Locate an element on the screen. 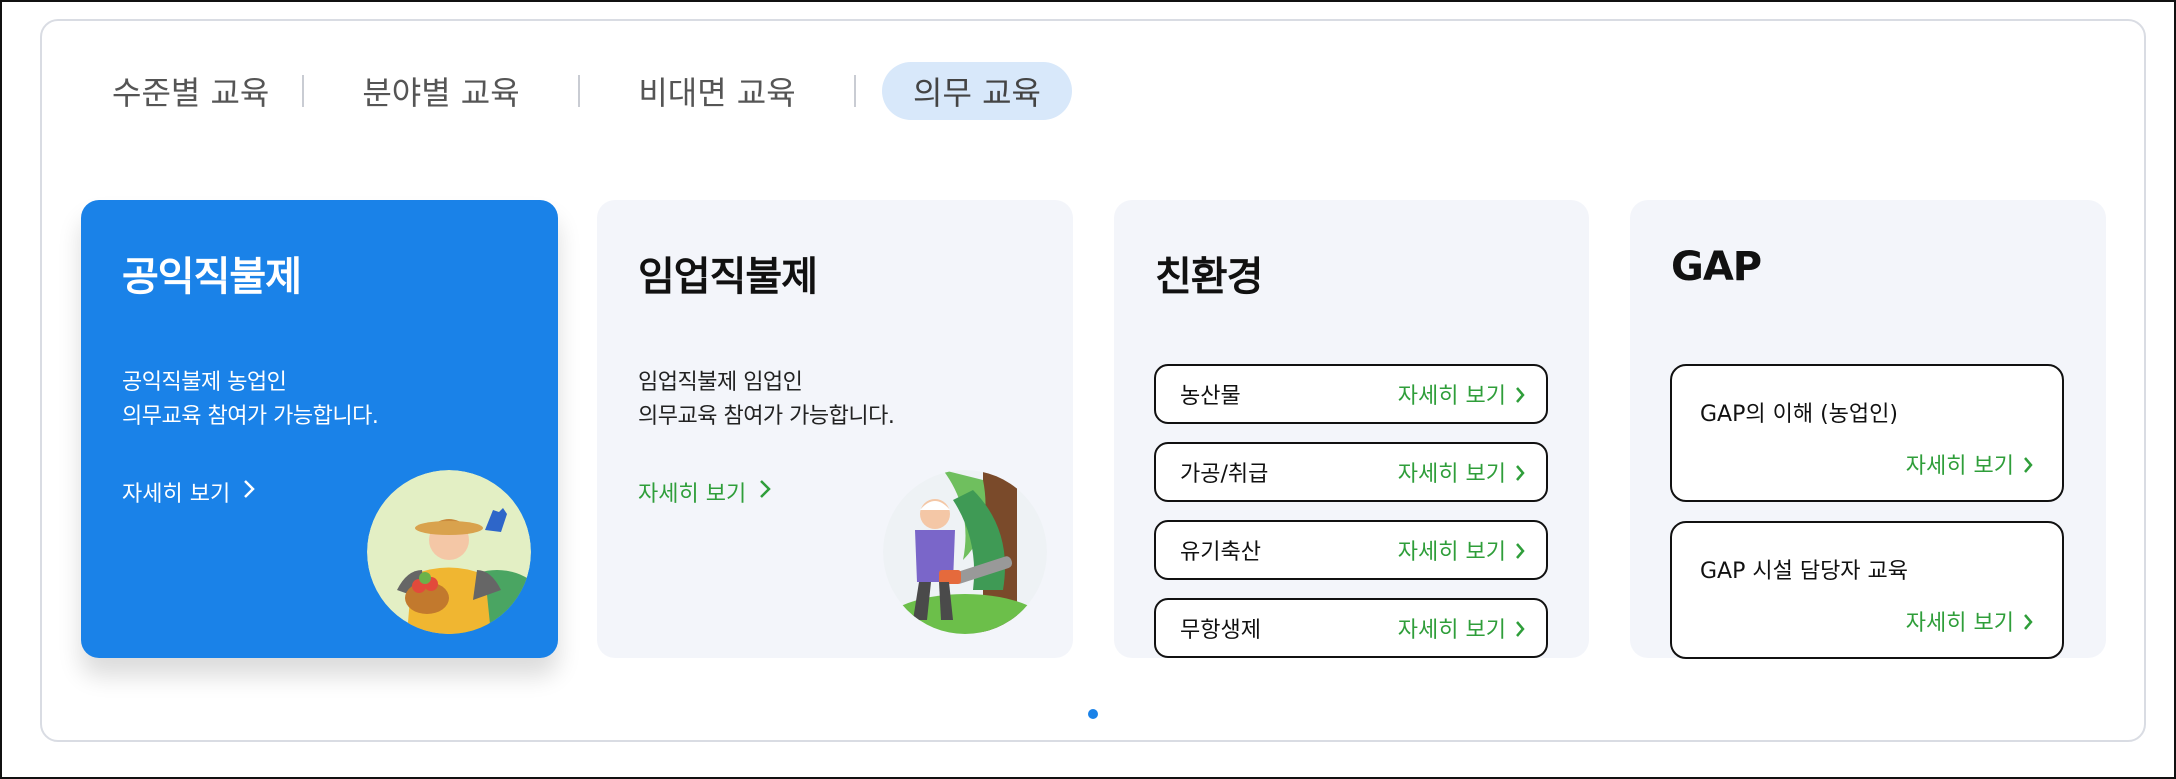 This screenshot has width=2176, height=779. list-item-agricultural-products: 농산물 자세히 보기 is located at coordinates (1351, 394).